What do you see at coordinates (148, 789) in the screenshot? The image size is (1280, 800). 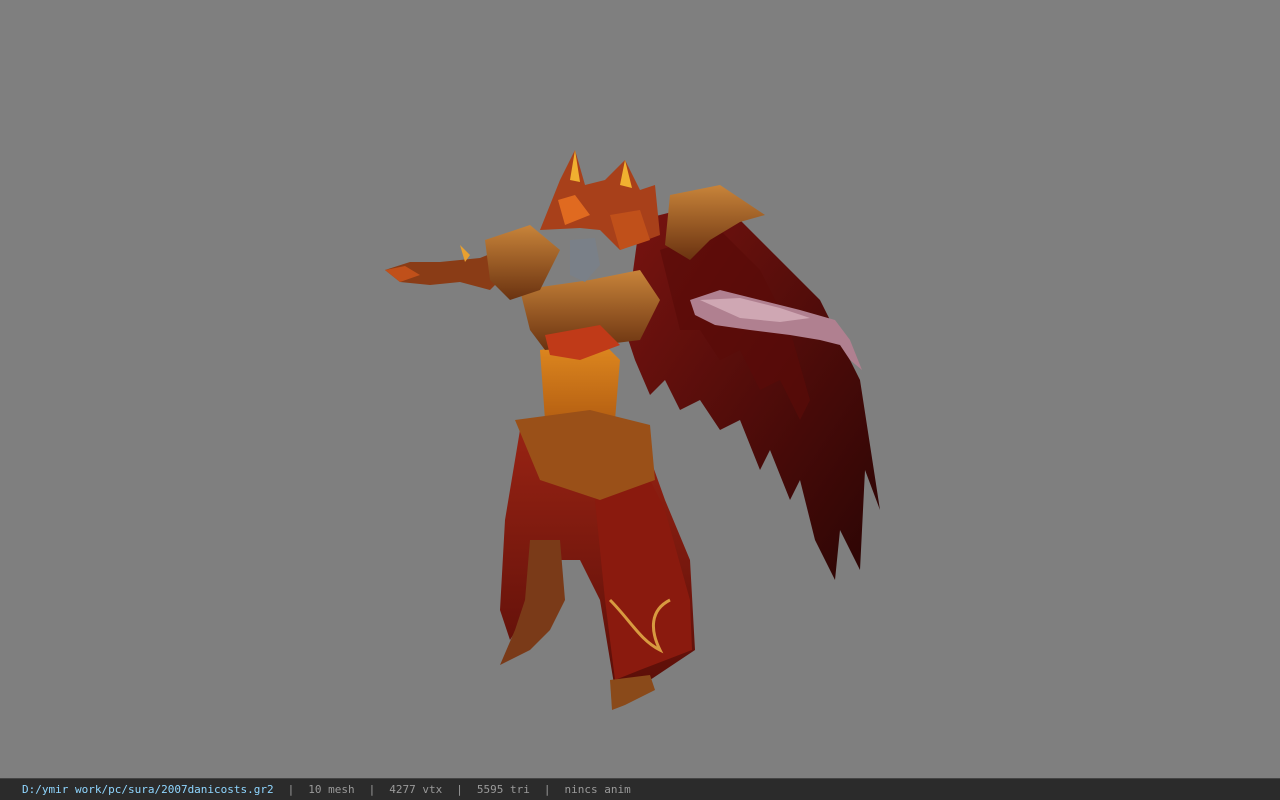 I see `file-path: D:/ymir work/pc/sura/2007danicosts.gr2` at bounding box center [148, 789].